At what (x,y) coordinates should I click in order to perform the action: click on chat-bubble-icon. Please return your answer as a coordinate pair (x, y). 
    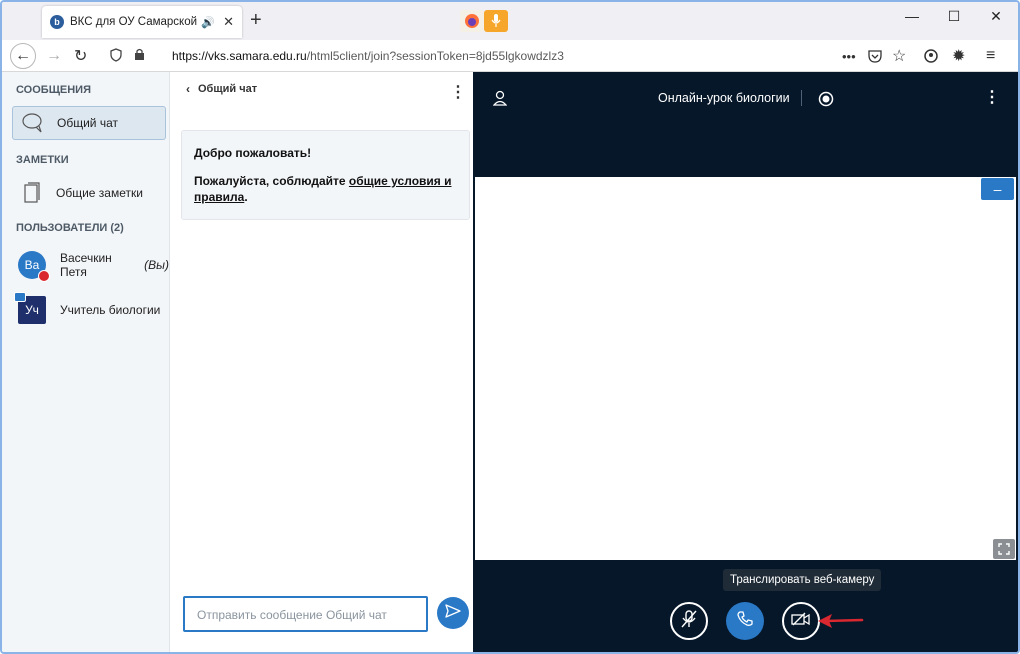
    Looking at the image, I should click on (33, 123).